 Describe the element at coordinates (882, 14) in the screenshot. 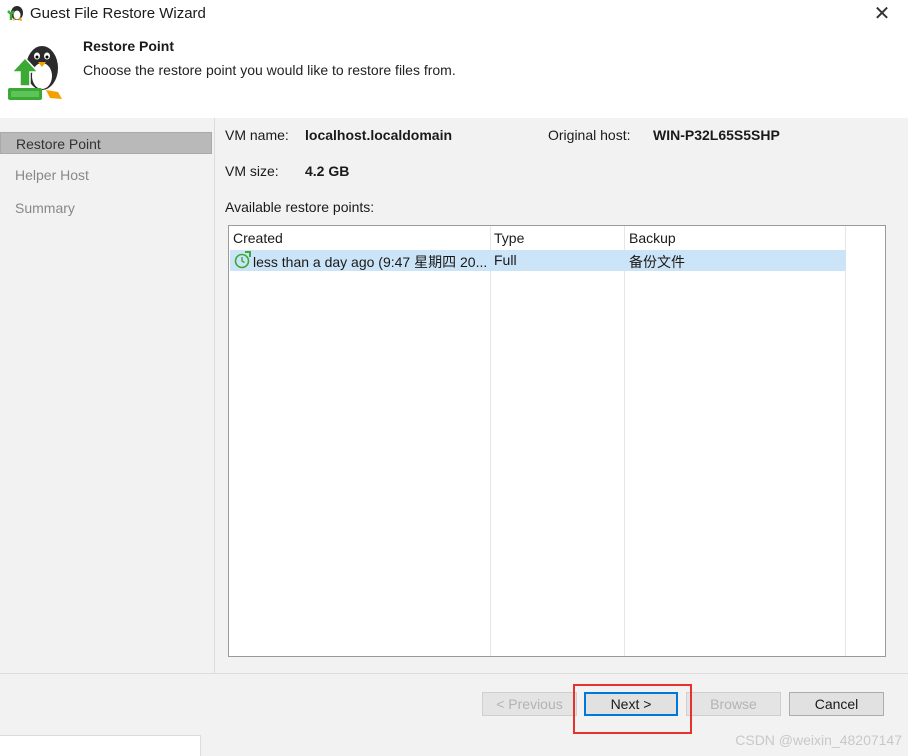

I see `close-button: ✕` at that location.